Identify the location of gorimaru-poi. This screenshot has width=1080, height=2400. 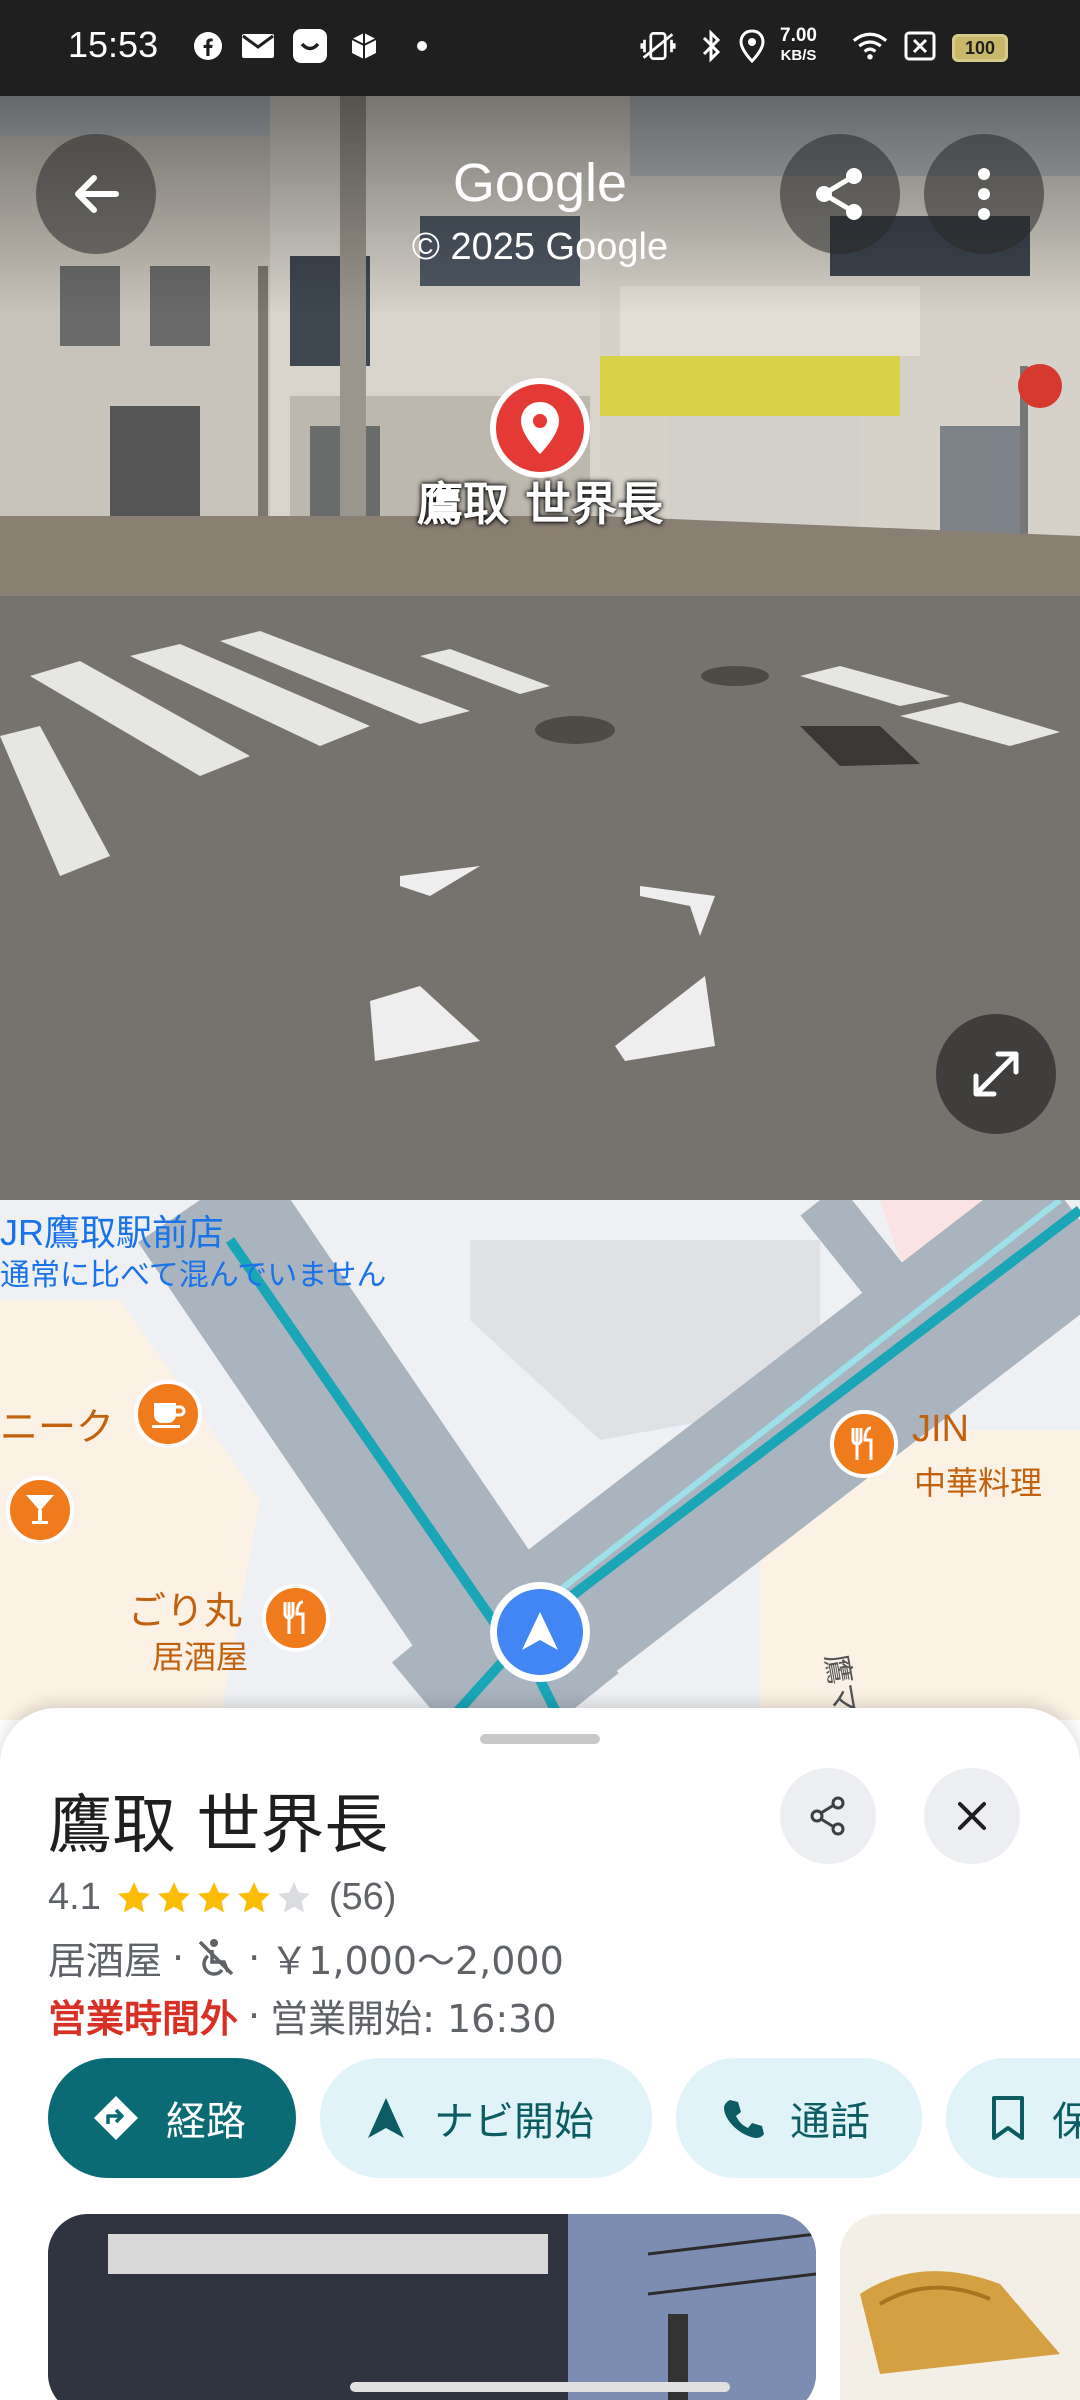
(296, 1618).